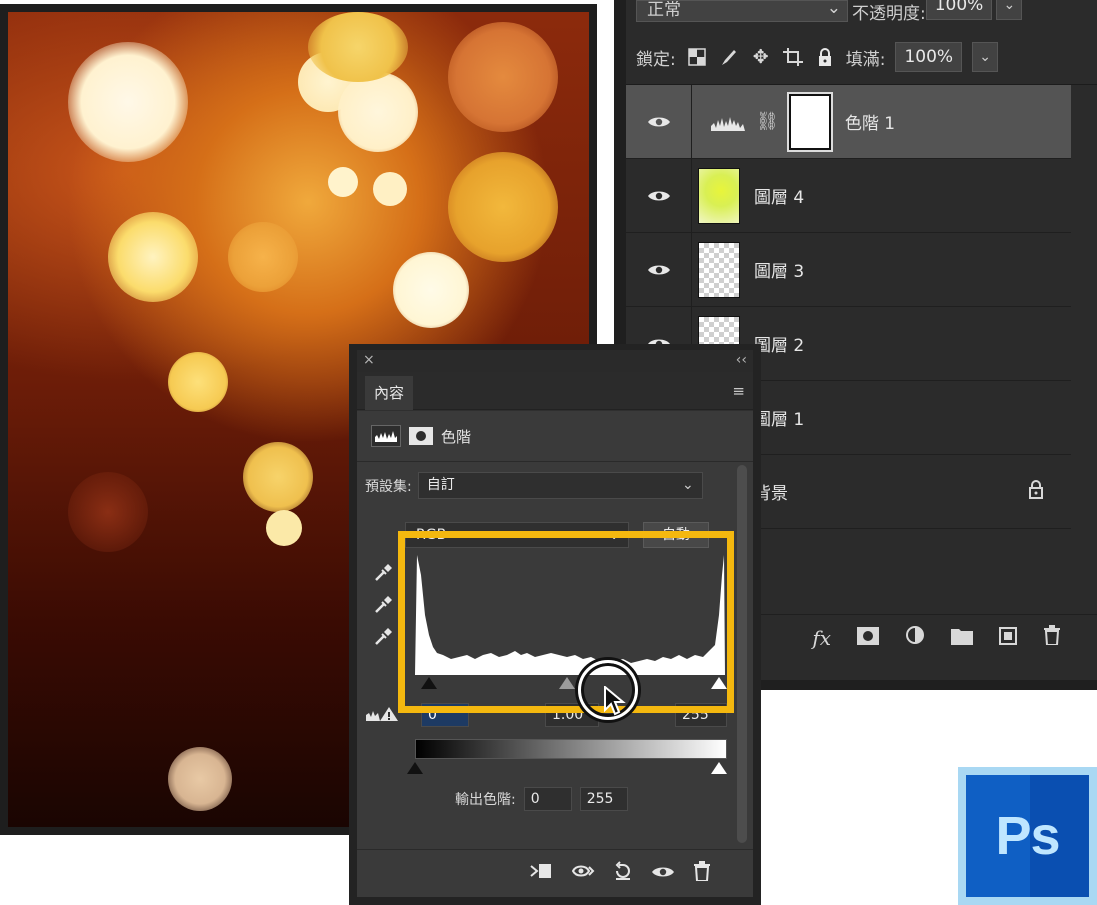  What do you see at coordinates (571, 749) in the screenshot?
I see `output-gradient-bar` at bounding box center [571, 749].